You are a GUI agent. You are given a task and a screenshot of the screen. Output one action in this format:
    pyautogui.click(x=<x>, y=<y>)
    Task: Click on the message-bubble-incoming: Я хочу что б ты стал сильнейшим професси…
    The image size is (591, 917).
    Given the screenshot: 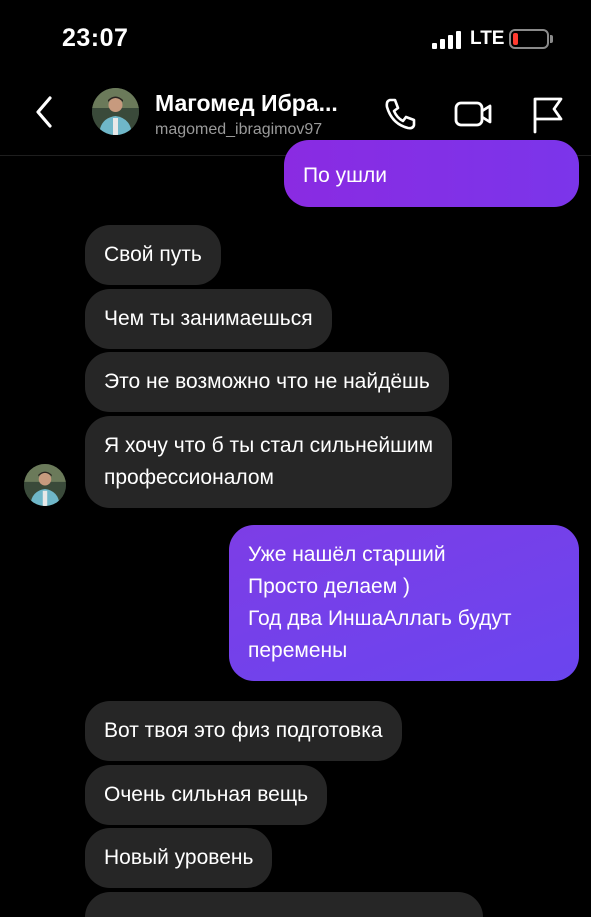 What is the action you would take?
    pyautogui.click(x=269, y=462)
    